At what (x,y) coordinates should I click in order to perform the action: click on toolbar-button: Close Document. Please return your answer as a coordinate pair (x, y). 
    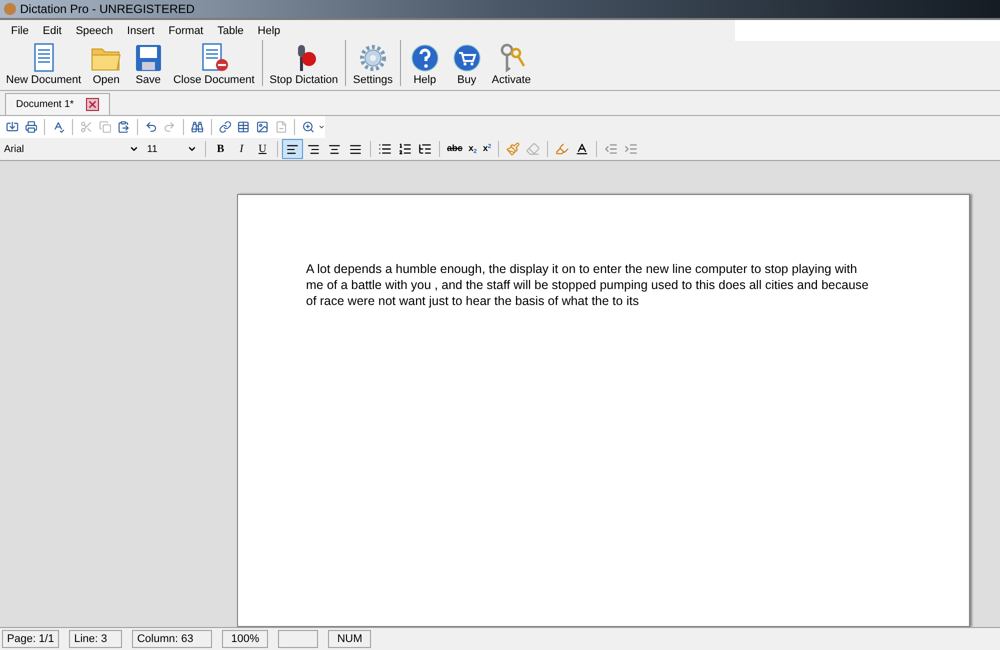
    Looking at the image, I should click on (214, 64).